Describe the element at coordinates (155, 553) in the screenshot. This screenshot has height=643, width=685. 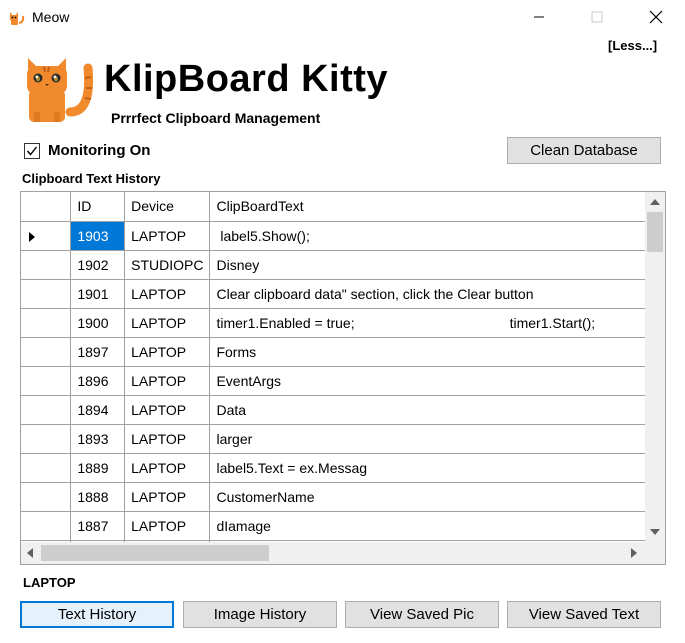
I see `horizontal-scroll-thumb` at that location.